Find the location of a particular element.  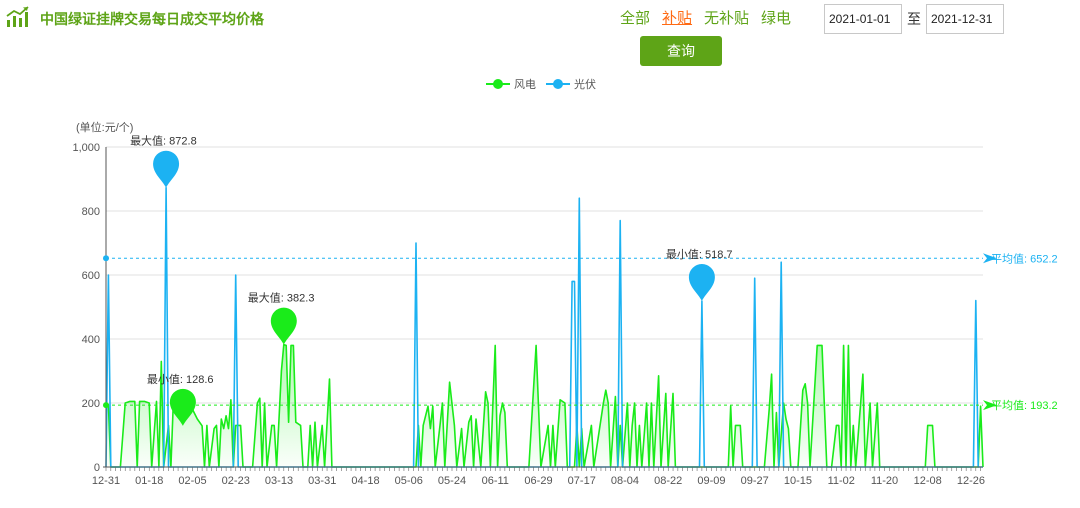

y-tick-label: 1,000 is located at coordinates (86, 148).